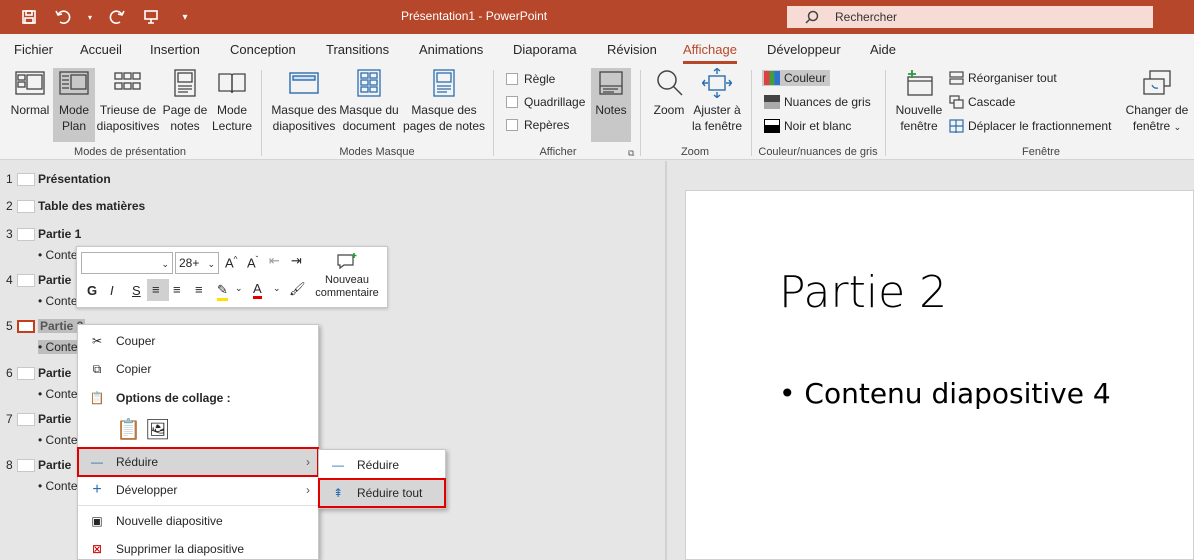 The image size is (1194, 560). What do you see at coordinates (198, 521) in the screenshot?
I see `menu-item-new-slide: ▣ Nouvelle diapositive` at bounding box center [198, 521].